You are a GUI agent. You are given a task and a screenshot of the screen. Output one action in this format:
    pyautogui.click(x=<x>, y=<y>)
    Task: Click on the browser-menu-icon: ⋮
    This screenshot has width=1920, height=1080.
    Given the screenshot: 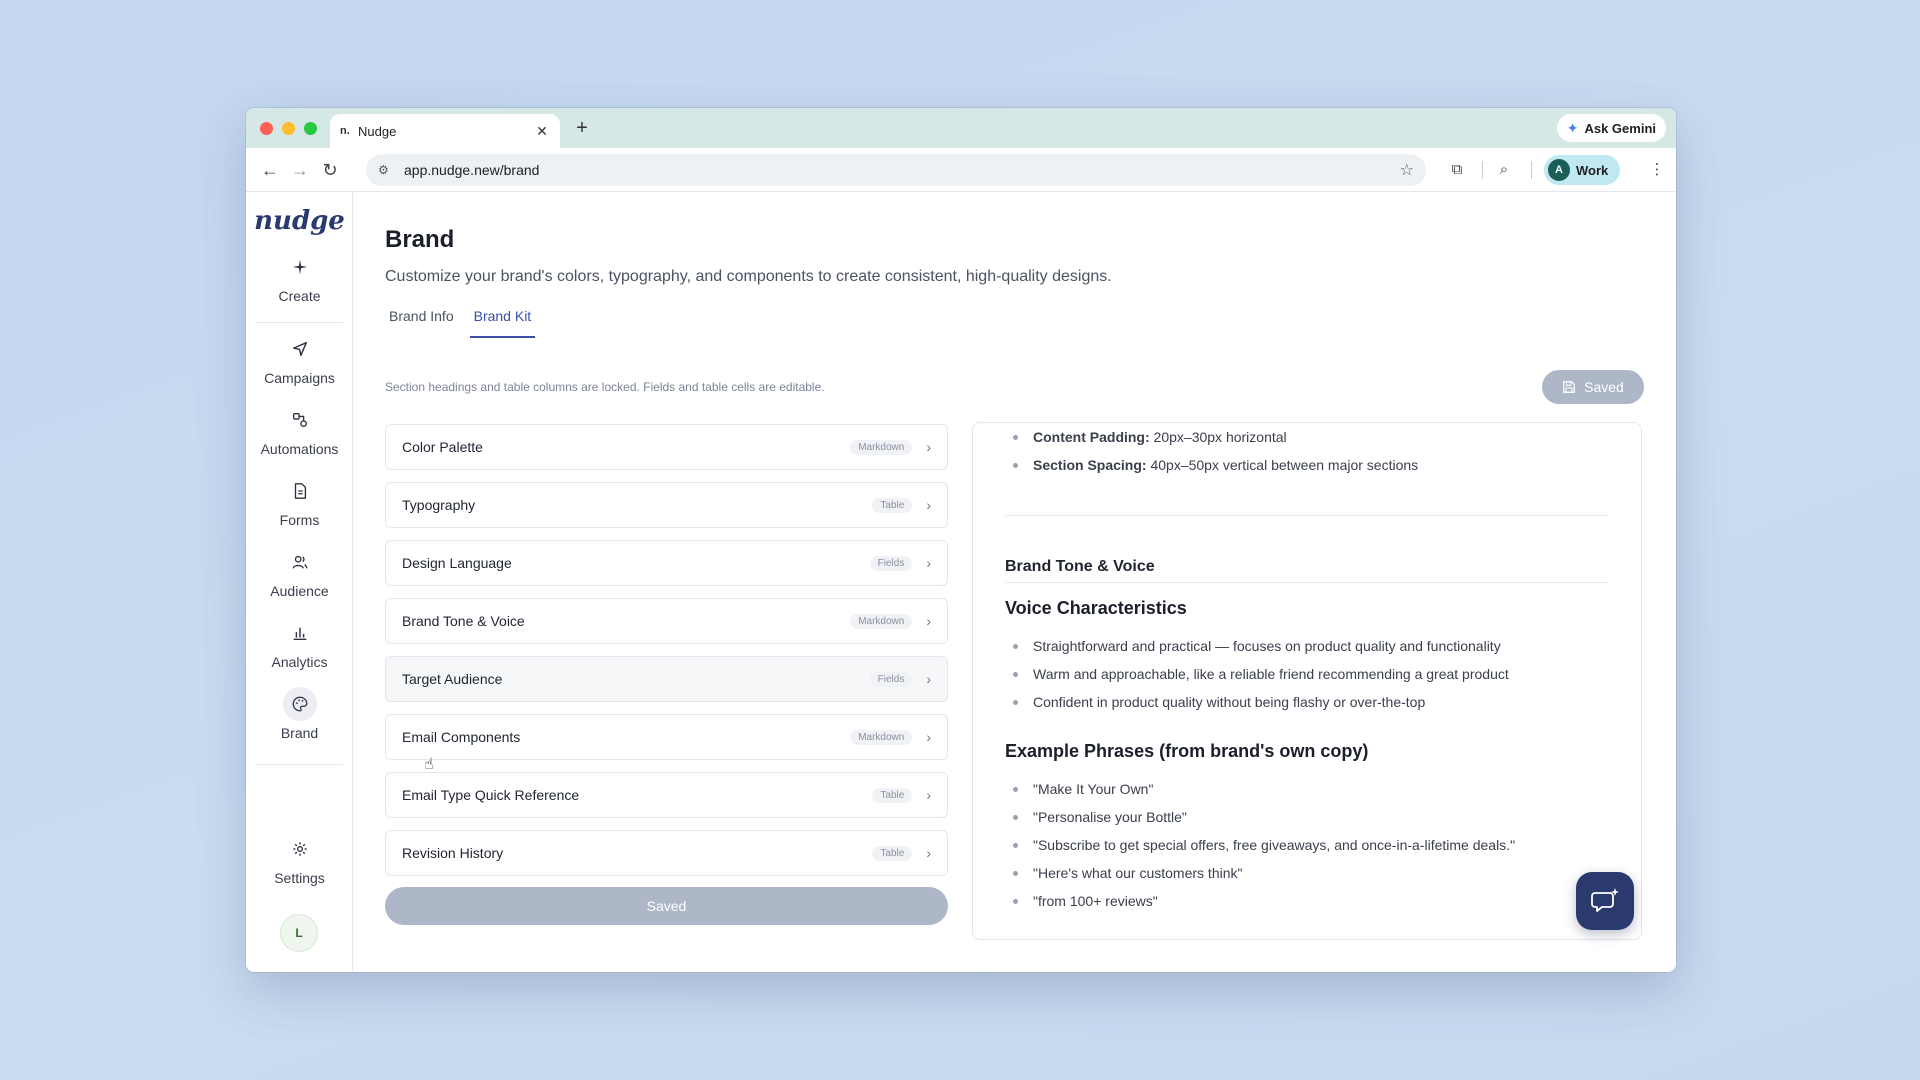 What is the action you would take?
    pyautogui.click(x=1657, y=170)
    